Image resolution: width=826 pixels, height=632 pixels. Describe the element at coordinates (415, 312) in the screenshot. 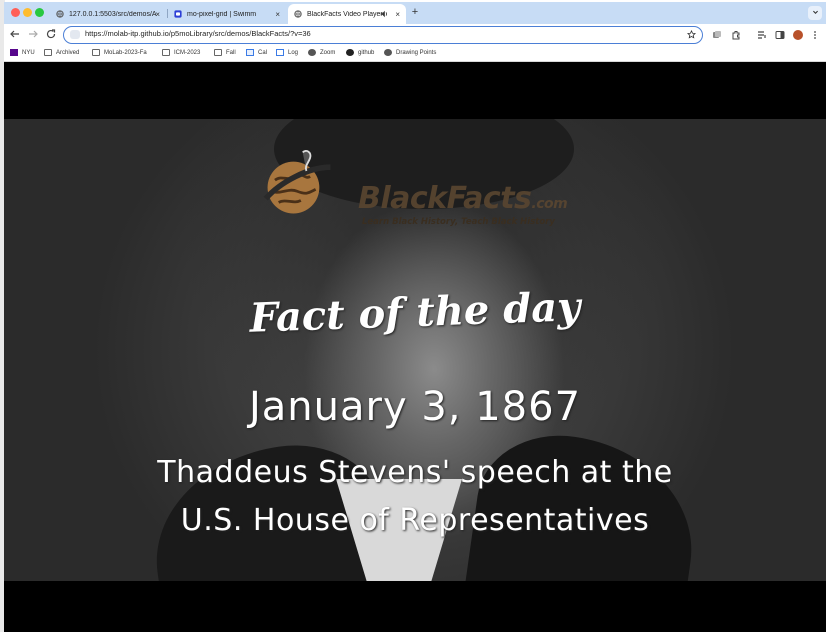

I see `fact-of-the-day-heading: Fact of the day` at that location.